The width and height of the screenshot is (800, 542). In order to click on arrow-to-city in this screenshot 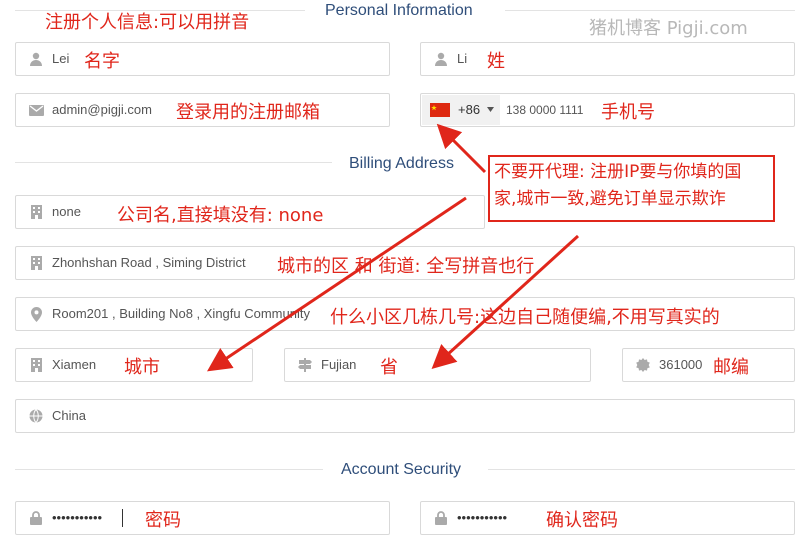, I will do `click(337, 284)`.